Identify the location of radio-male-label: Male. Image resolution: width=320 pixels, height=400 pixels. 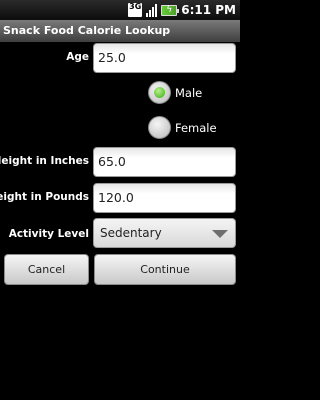
(189, 92).